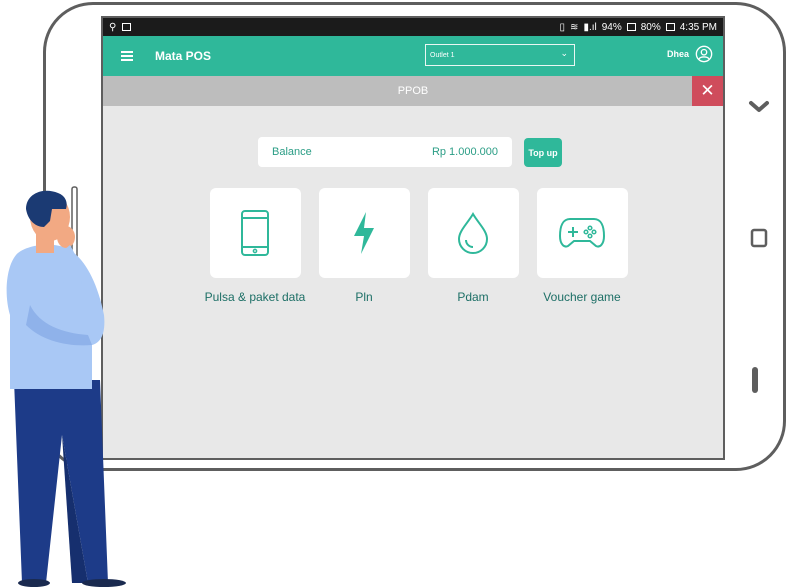 Image resolution: width=790 pixels, height=587 pixels. What do you see at coordinates (650, 27) in the screenshot?
I see `battery-percent-2: 80%` at bounding box center [650, 27].